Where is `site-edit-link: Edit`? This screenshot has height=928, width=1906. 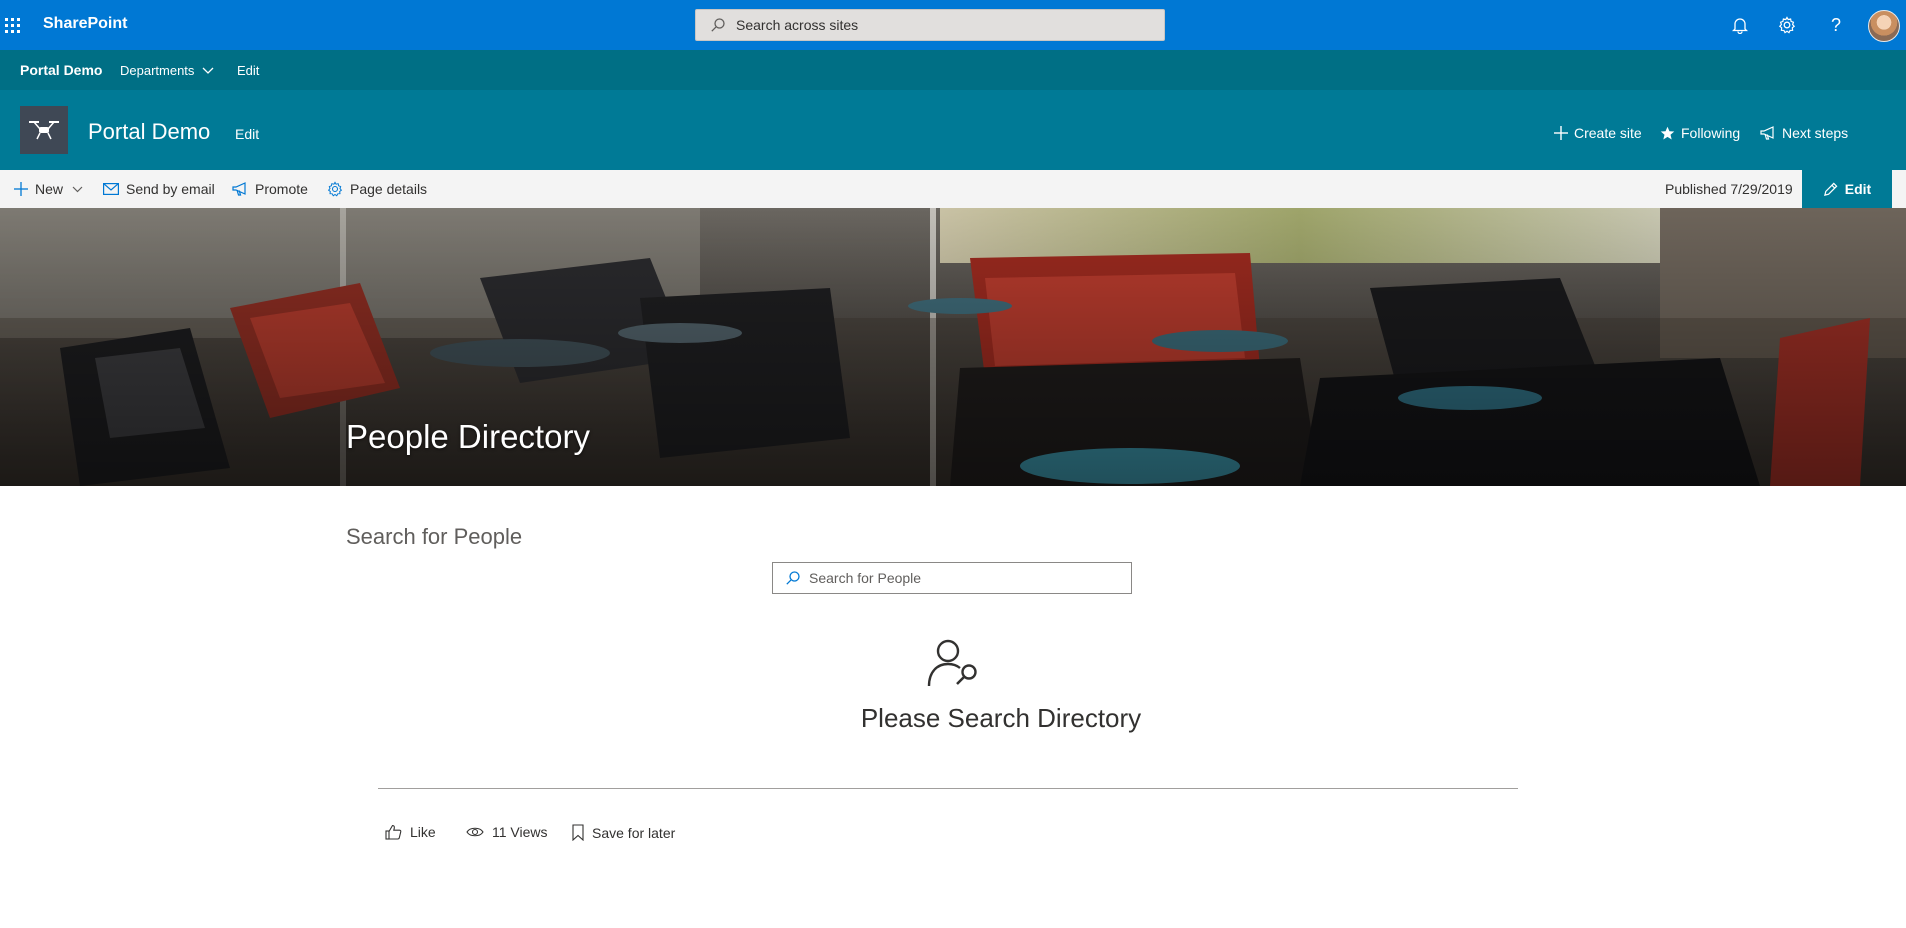
site-edit-link: Edit is located at coordinates (247, 134).